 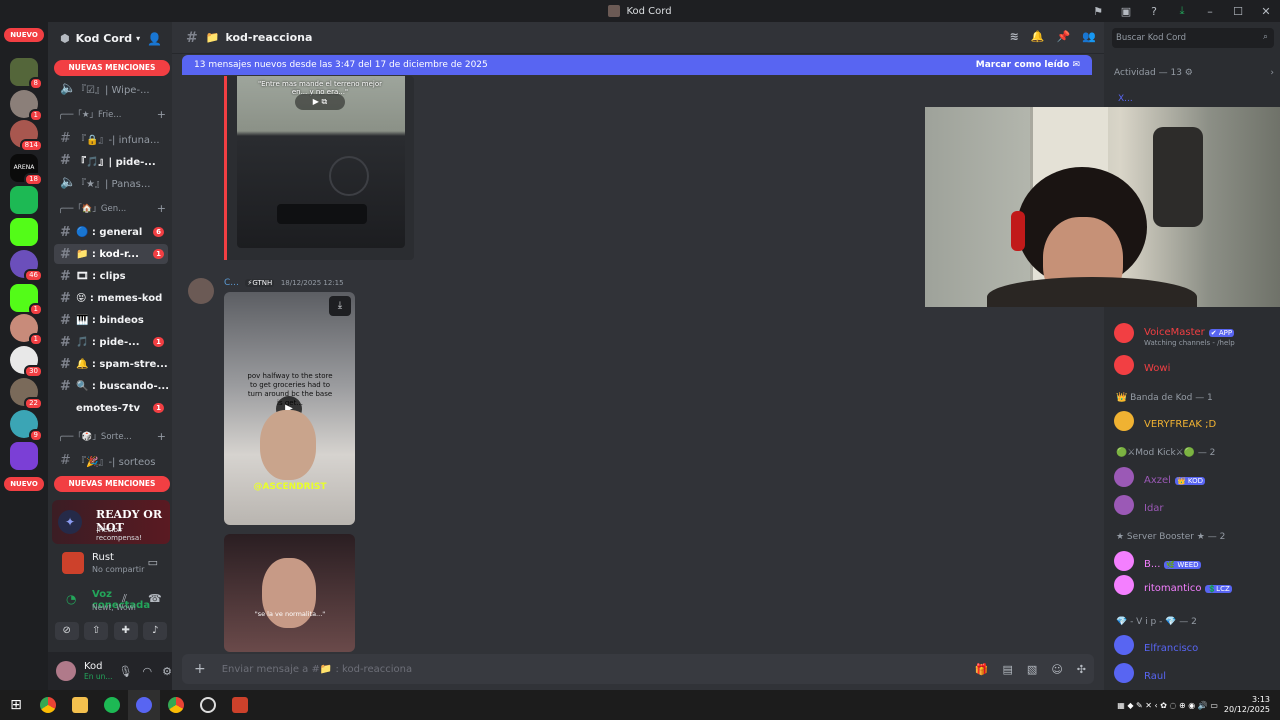 I want to click on server-icon-11: 22, so click(x=26, y=394).